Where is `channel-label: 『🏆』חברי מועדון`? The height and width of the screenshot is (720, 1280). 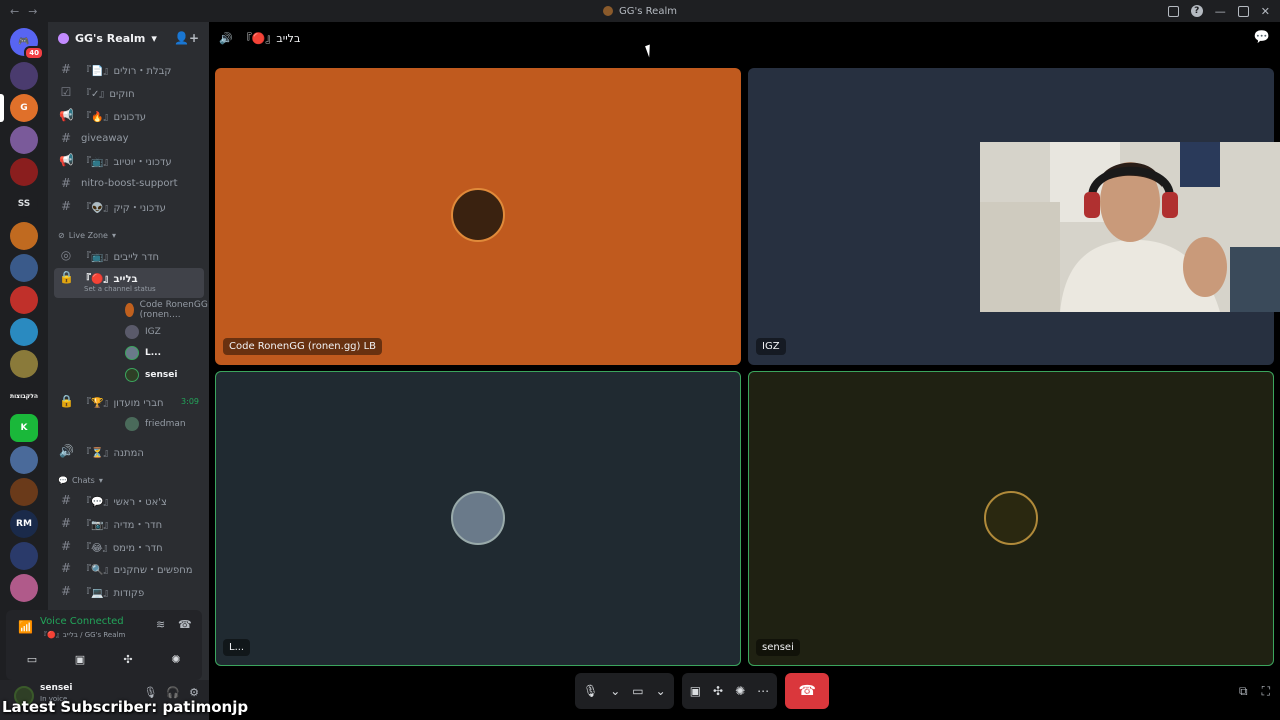
channel-label: 『🏆』חברי מועדון is located at coordinates (122, 403).